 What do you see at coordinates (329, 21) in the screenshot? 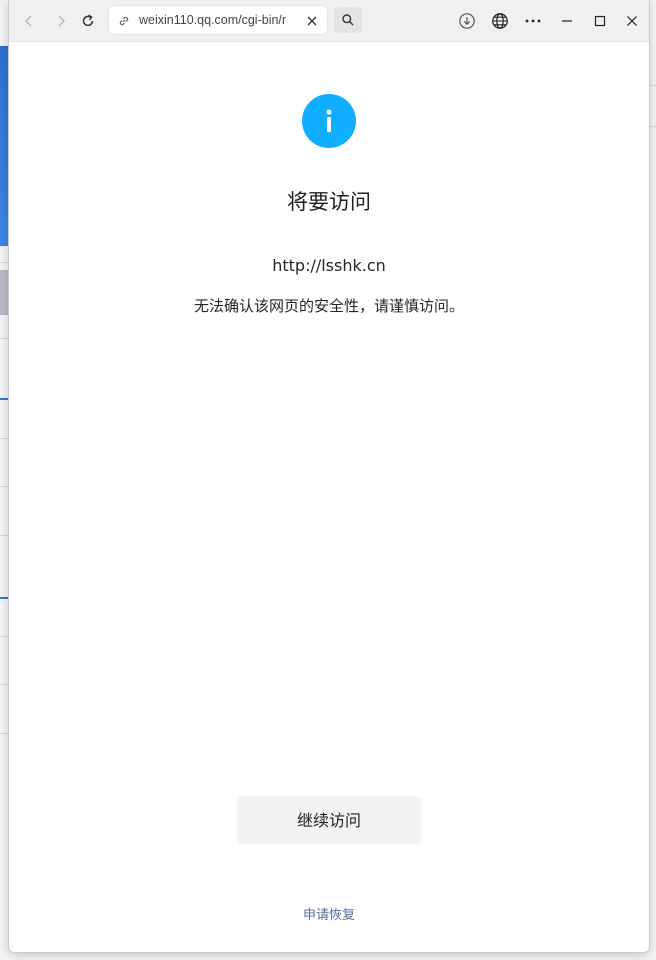
I see `browser-toolbar: weixin110.qq.com/cgi-bin/r` at bounding box center [329, 21].